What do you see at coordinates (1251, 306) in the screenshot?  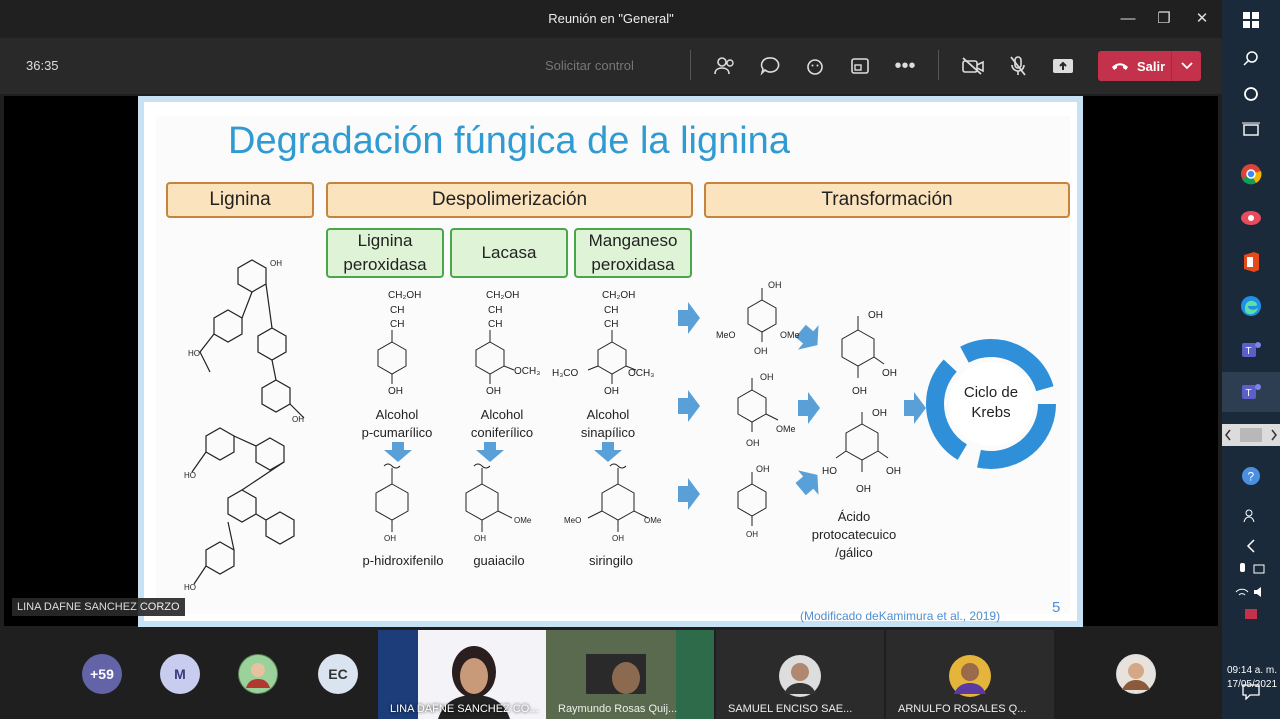 I see `edge-icon` at bounding box center [1251, 306].